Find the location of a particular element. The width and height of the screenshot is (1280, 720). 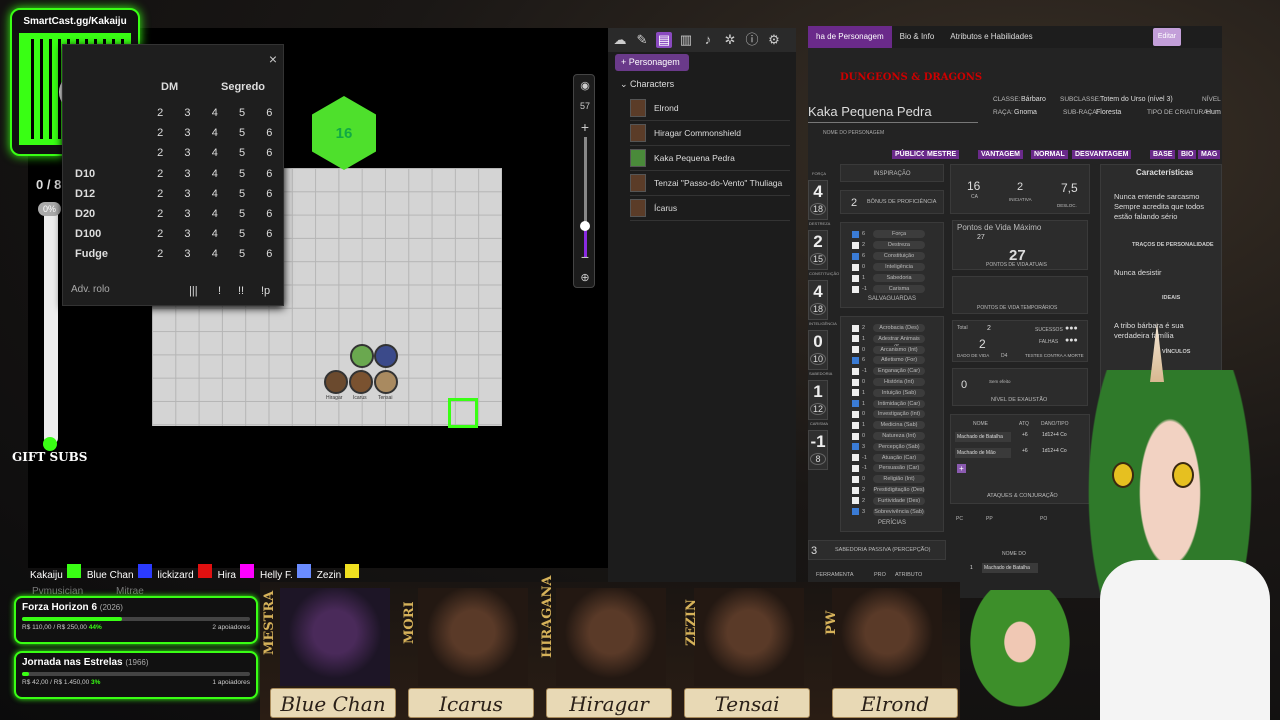

zoom-control: ◉ 57 + − ⊕ is located at coordinates (584, 181).